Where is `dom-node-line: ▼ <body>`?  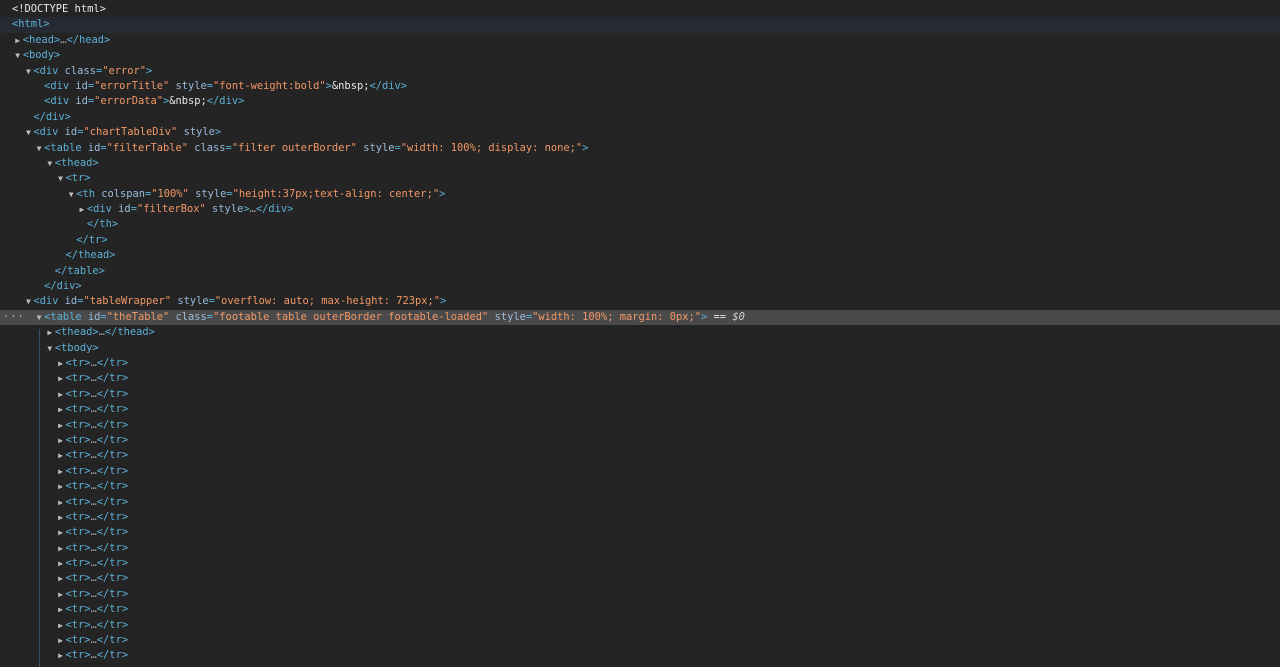 dom-node-line: ▼ <body> is located at coordinates (640, 55).